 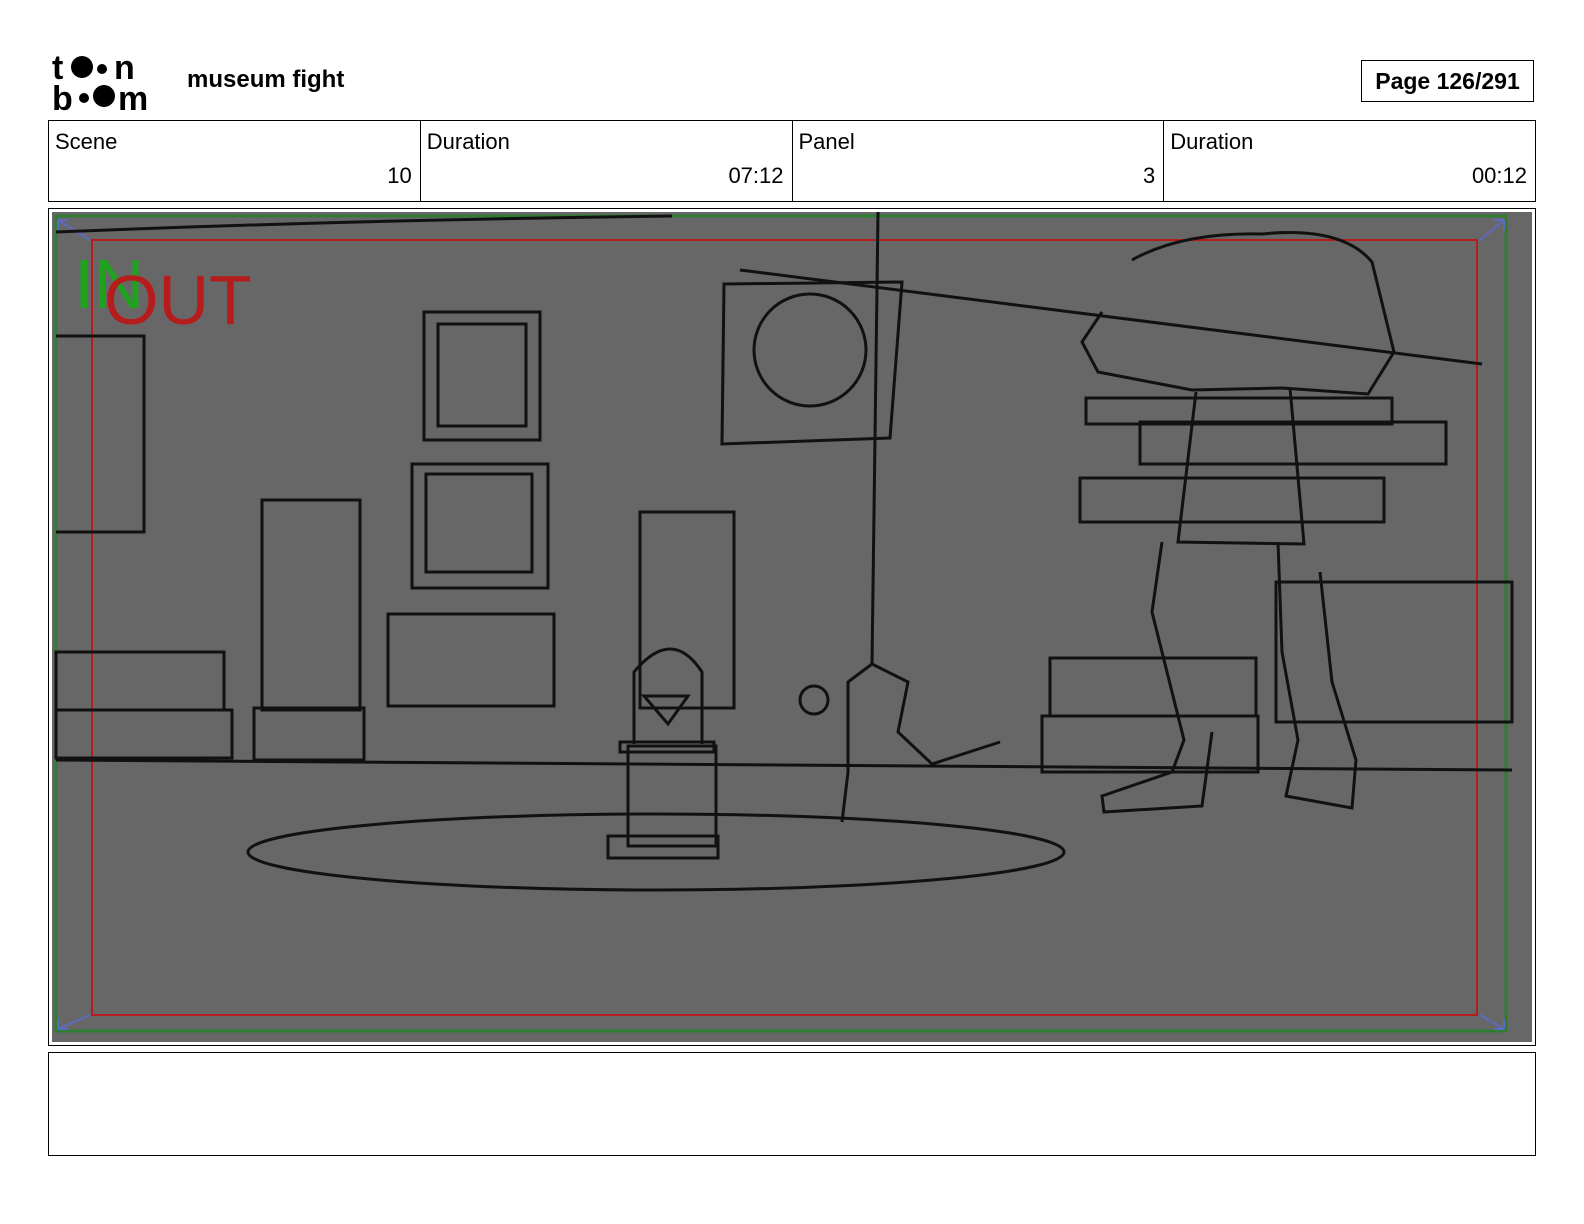 What do you see at coordinates (100, 81) in the screenshot?
I see `toon-boom-logo: t n b m` at bounding box center [100, 81].